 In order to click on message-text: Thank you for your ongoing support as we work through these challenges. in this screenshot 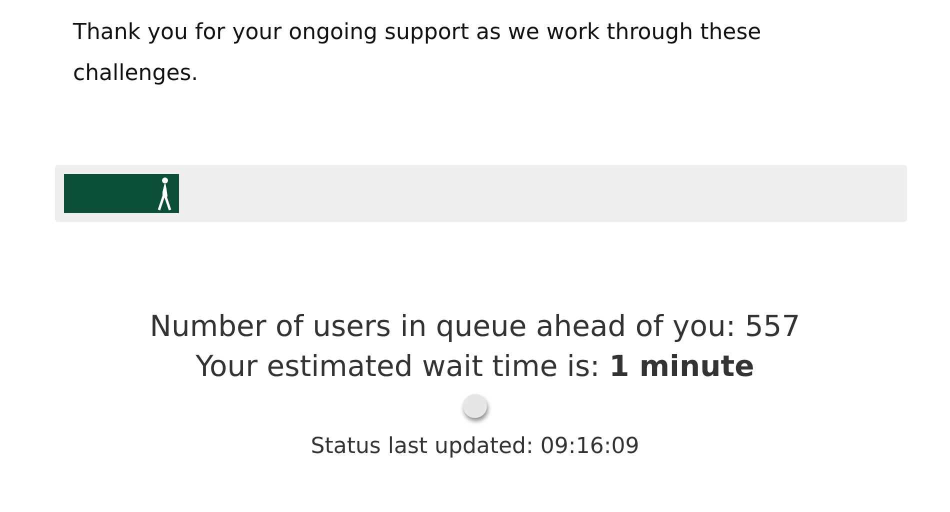, I will do `click(417, 53)`.